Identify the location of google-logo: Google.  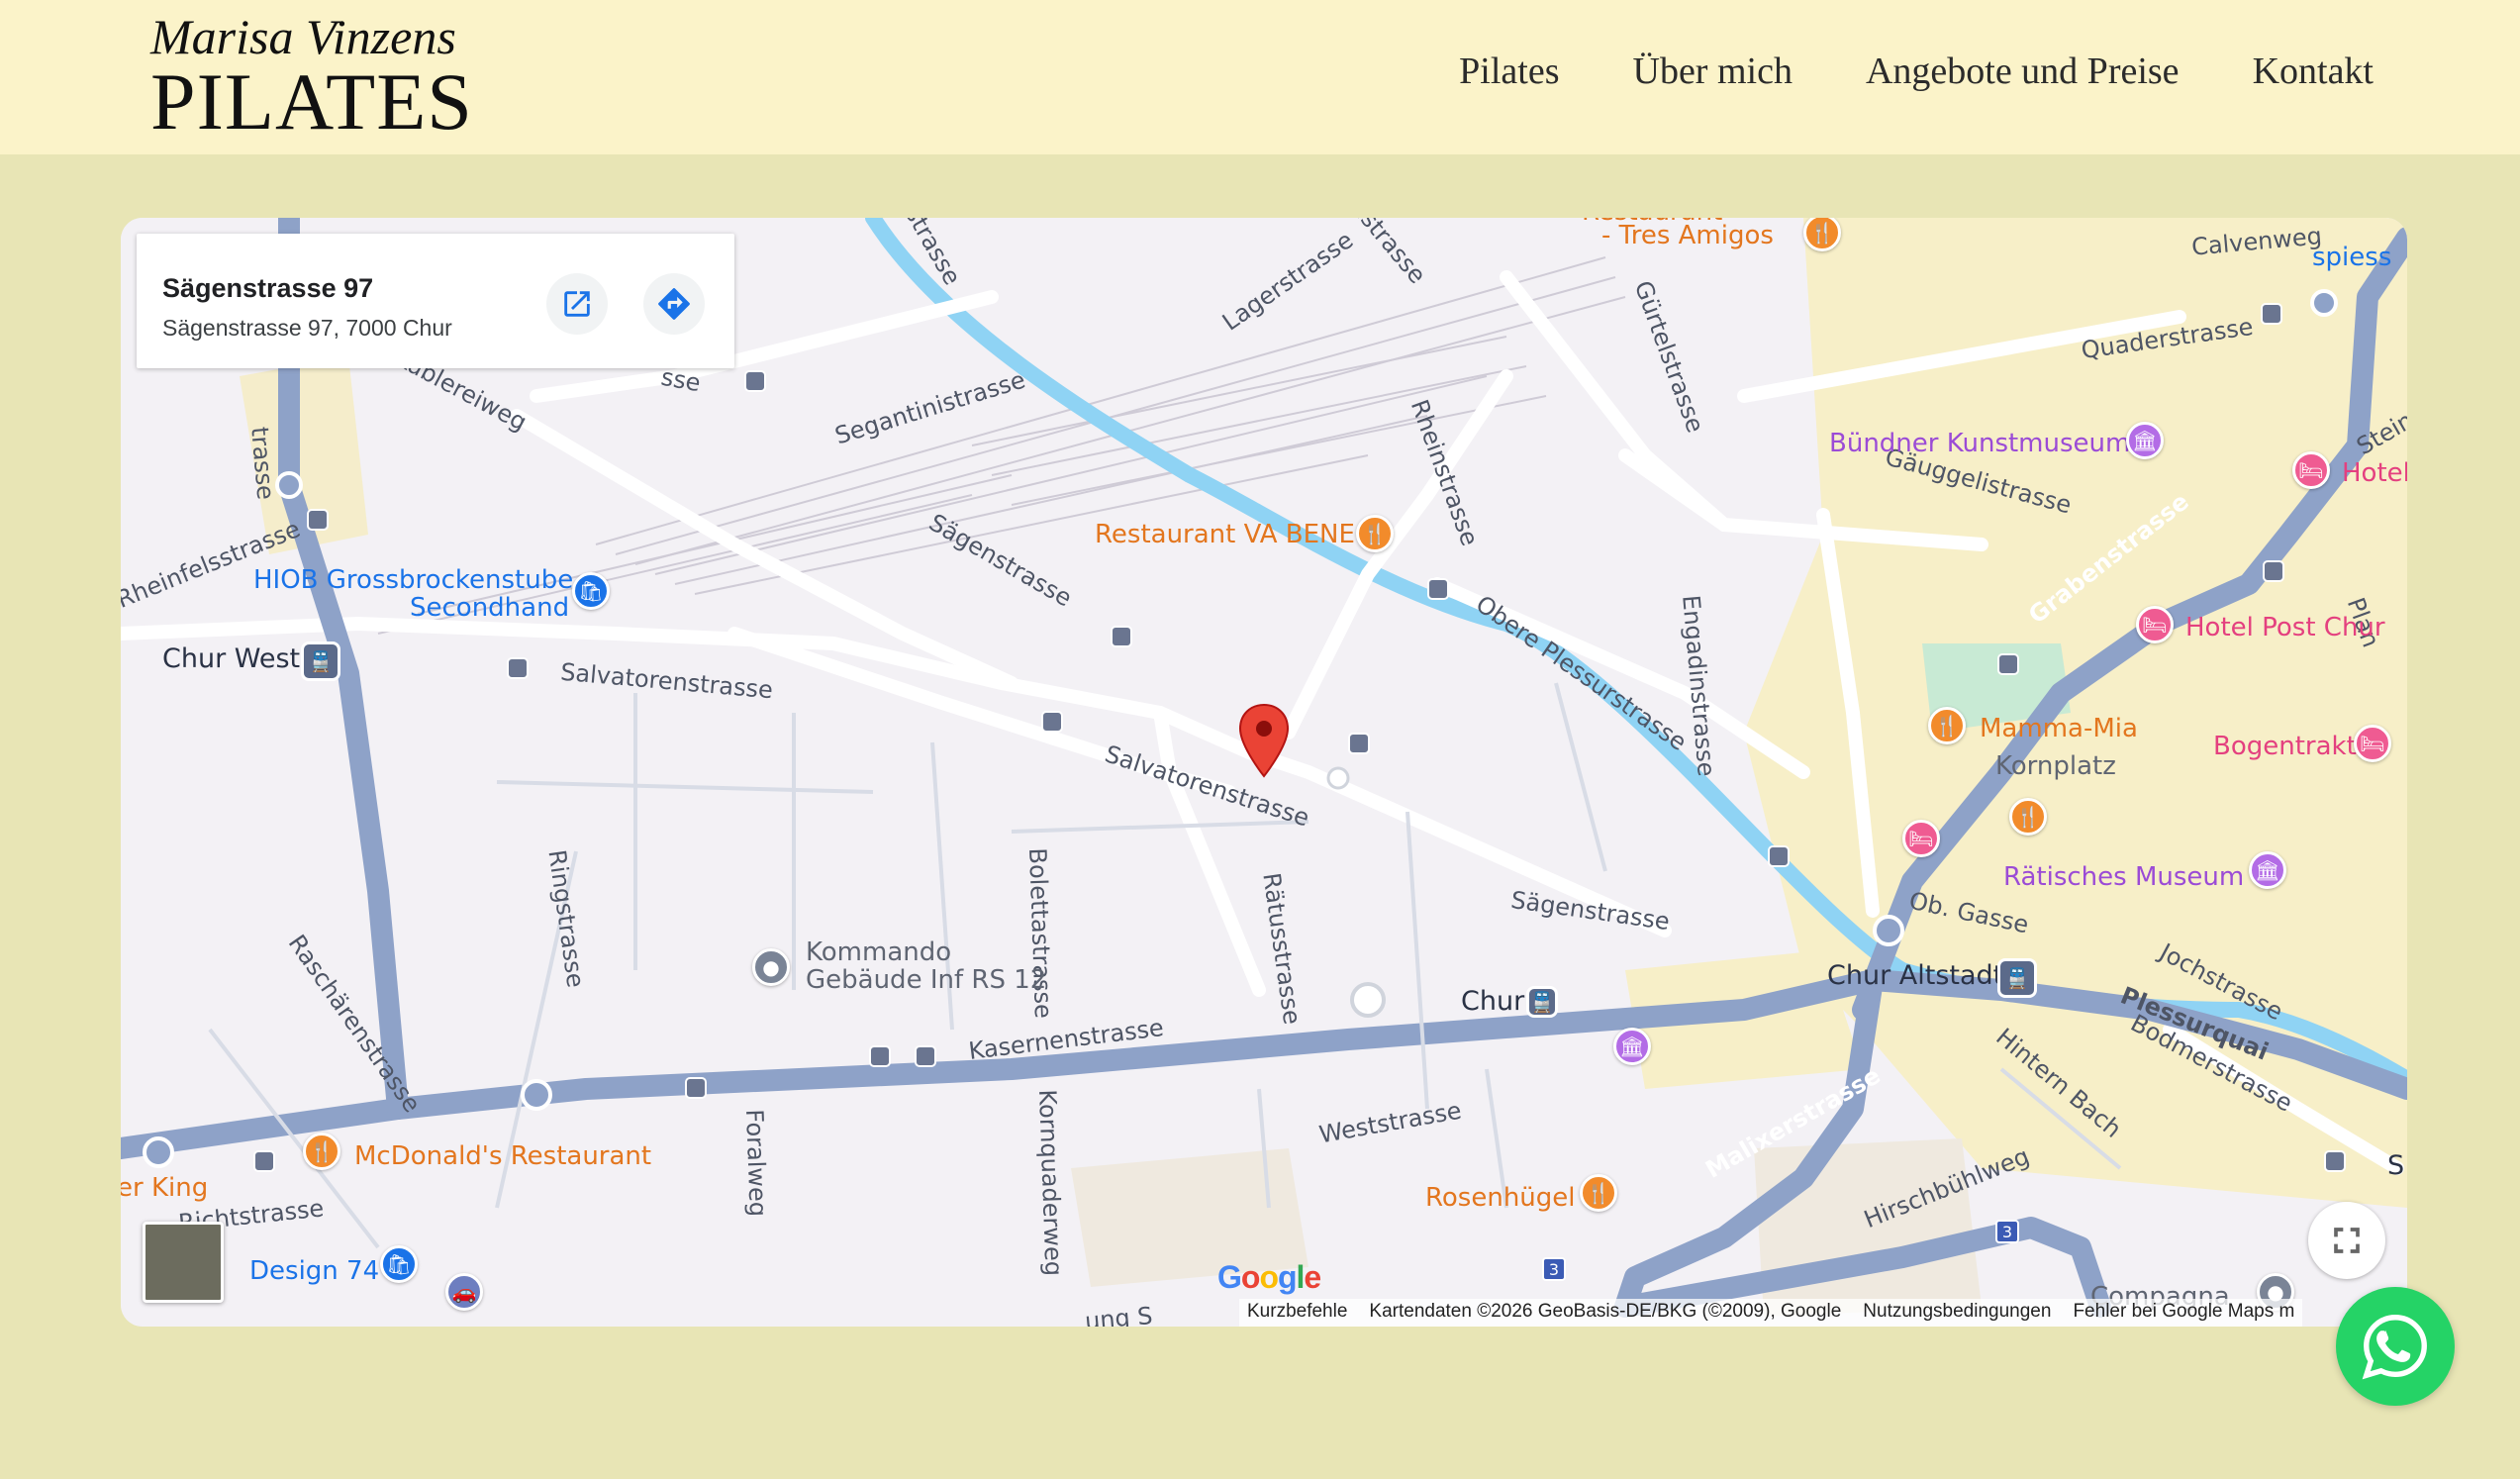
(1269, 1277).